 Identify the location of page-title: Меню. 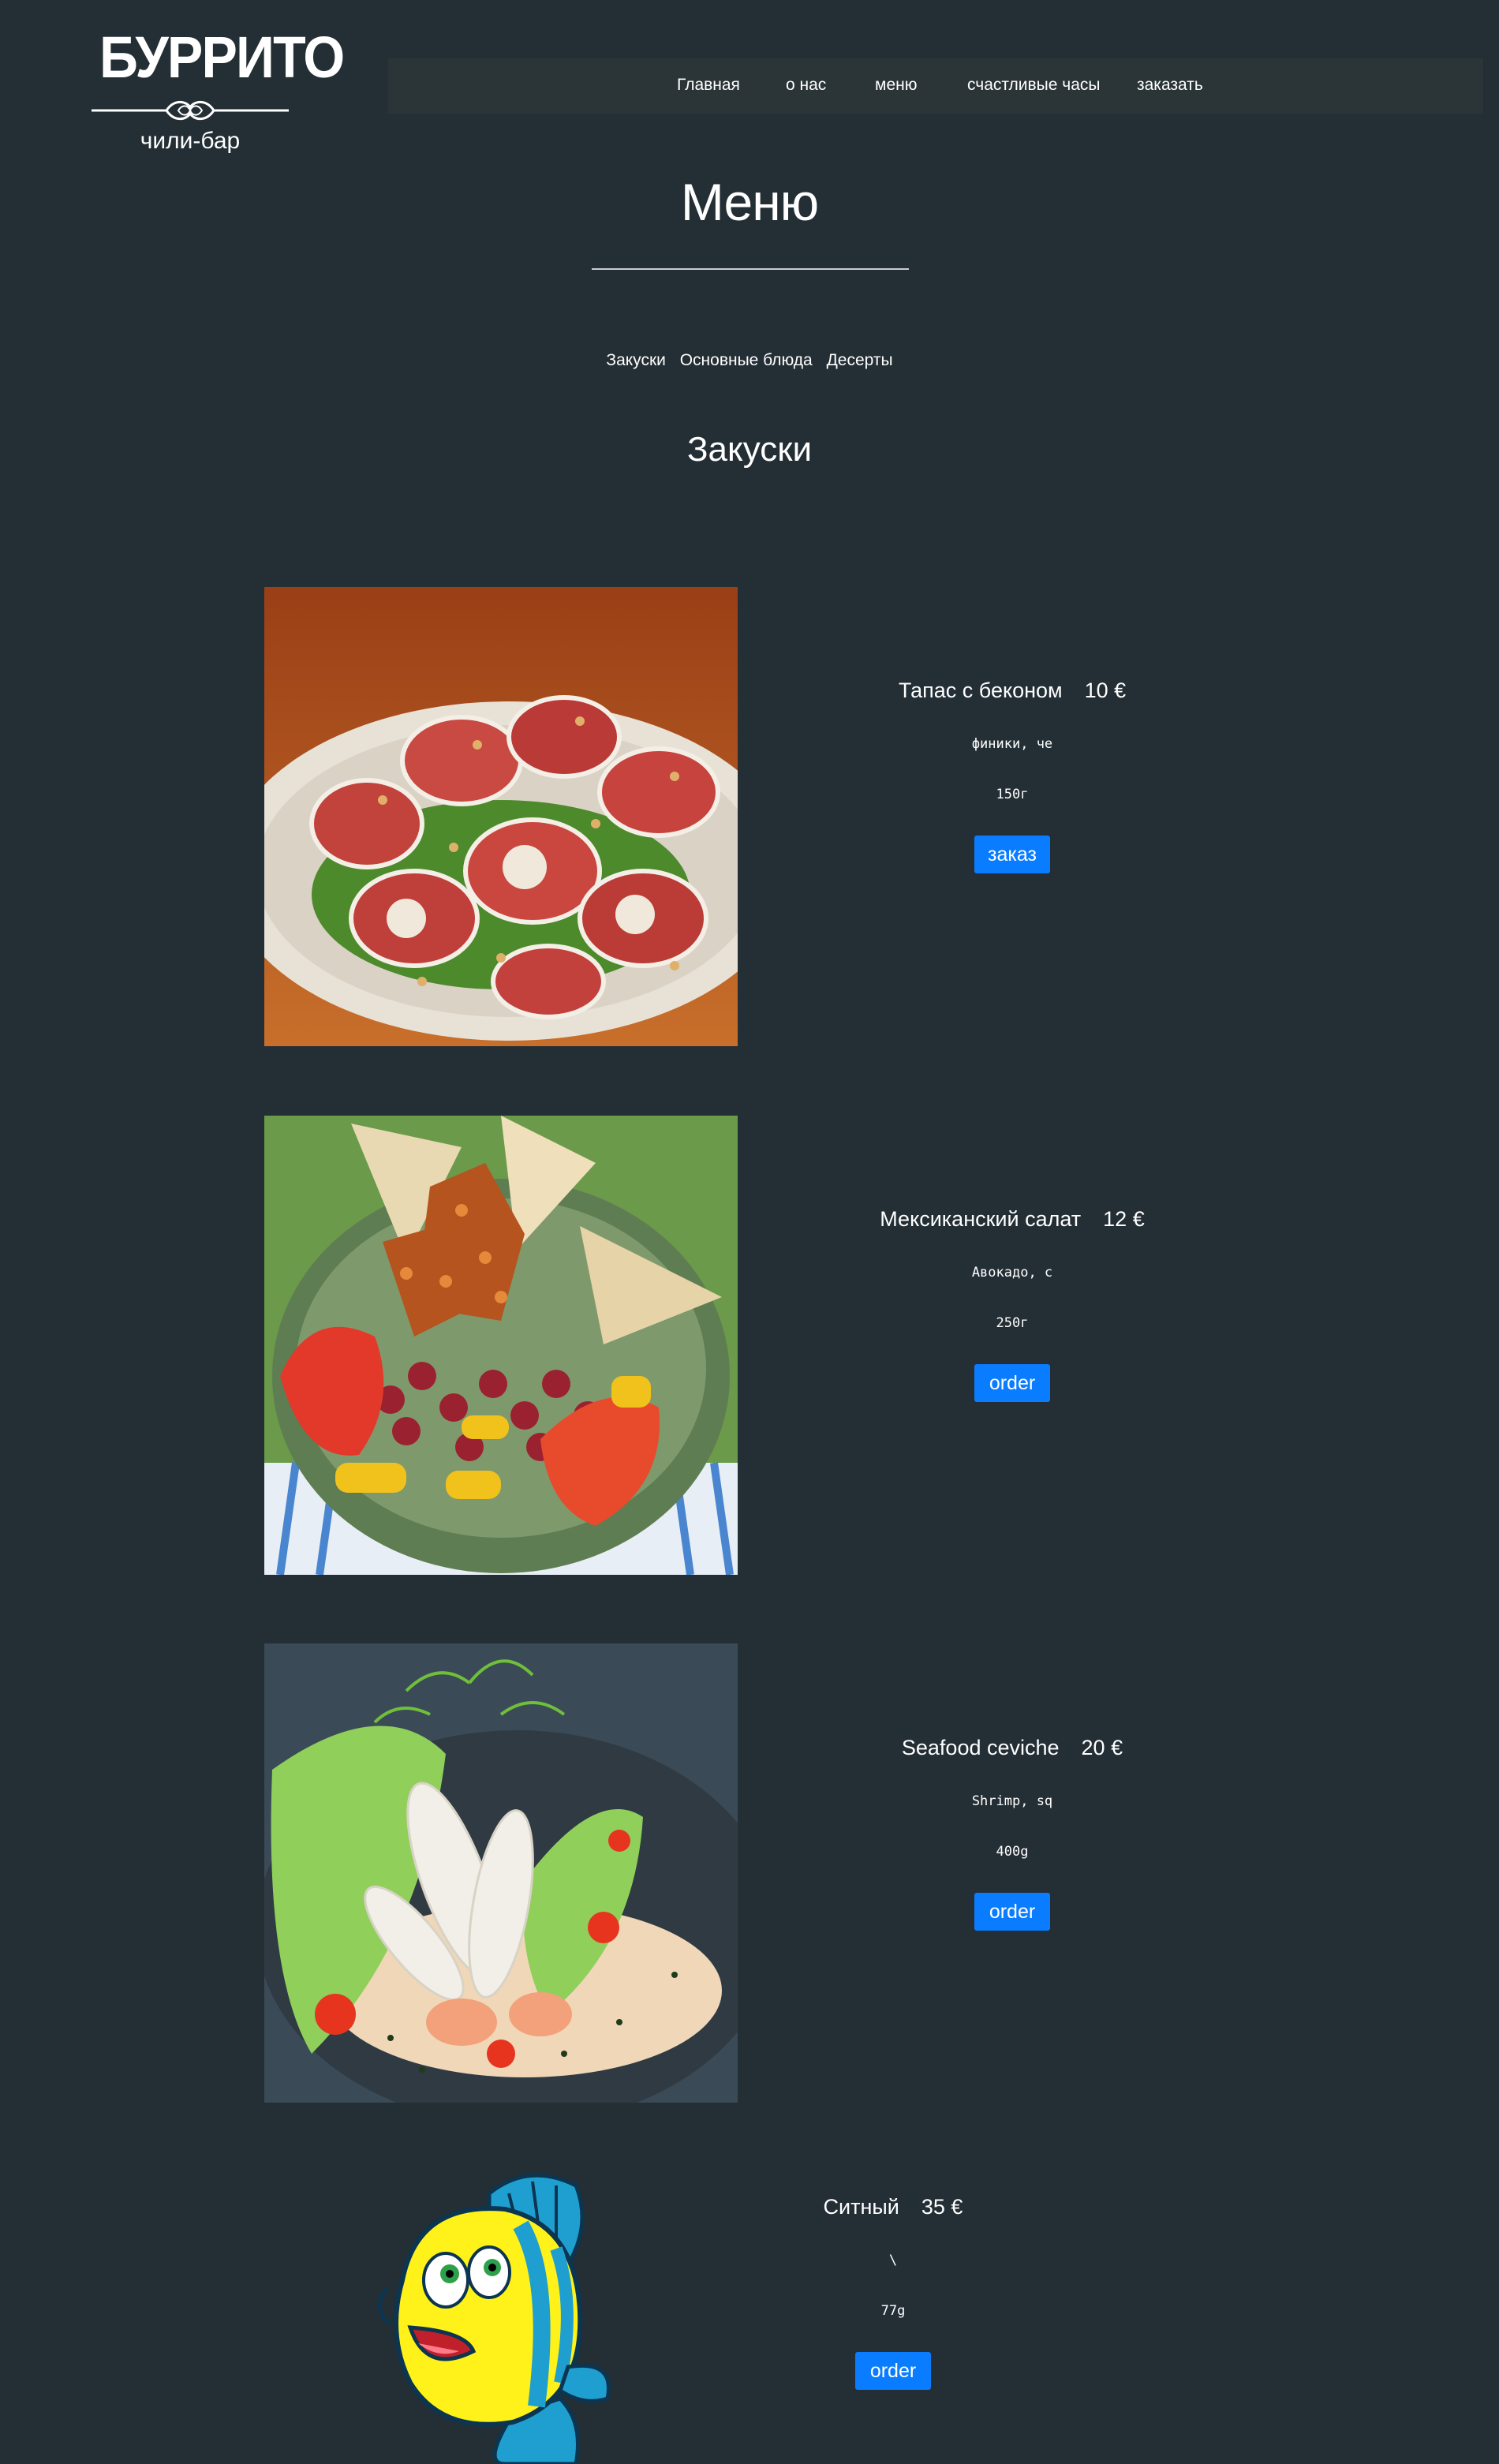
(749, 202).